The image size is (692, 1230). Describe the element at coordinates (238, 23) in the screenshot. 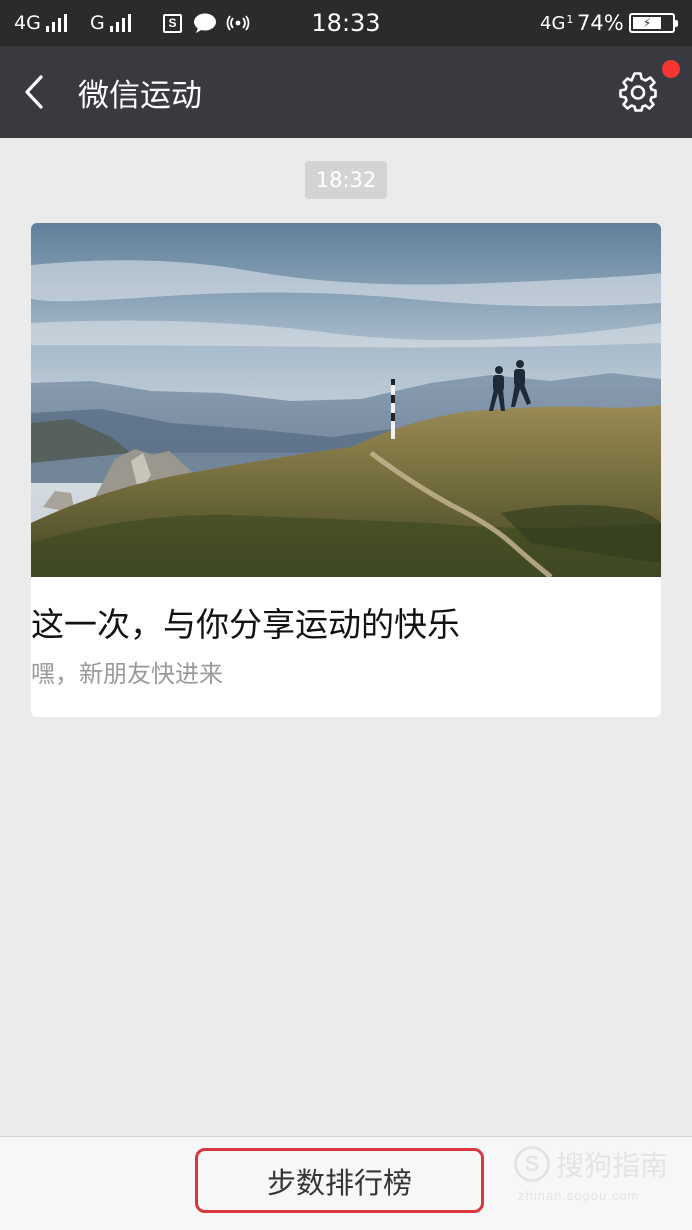

I see `hotspot-icon` at that location.